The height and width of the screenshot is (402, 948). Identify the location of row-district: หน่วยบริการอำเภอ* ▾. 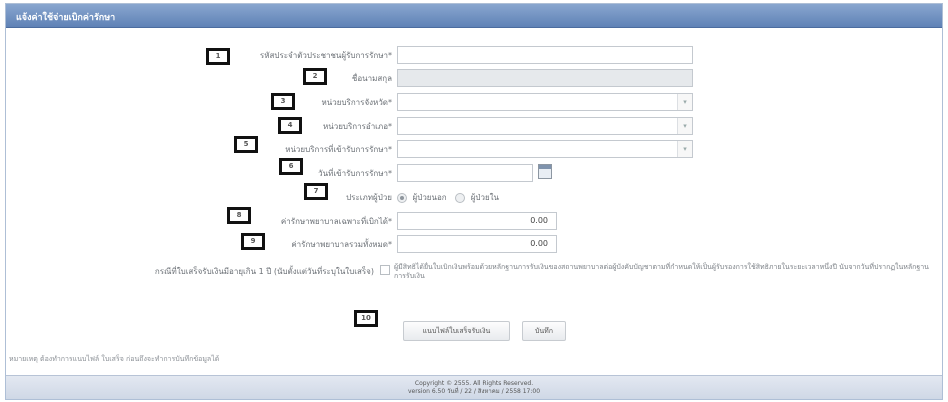
(474, 126).